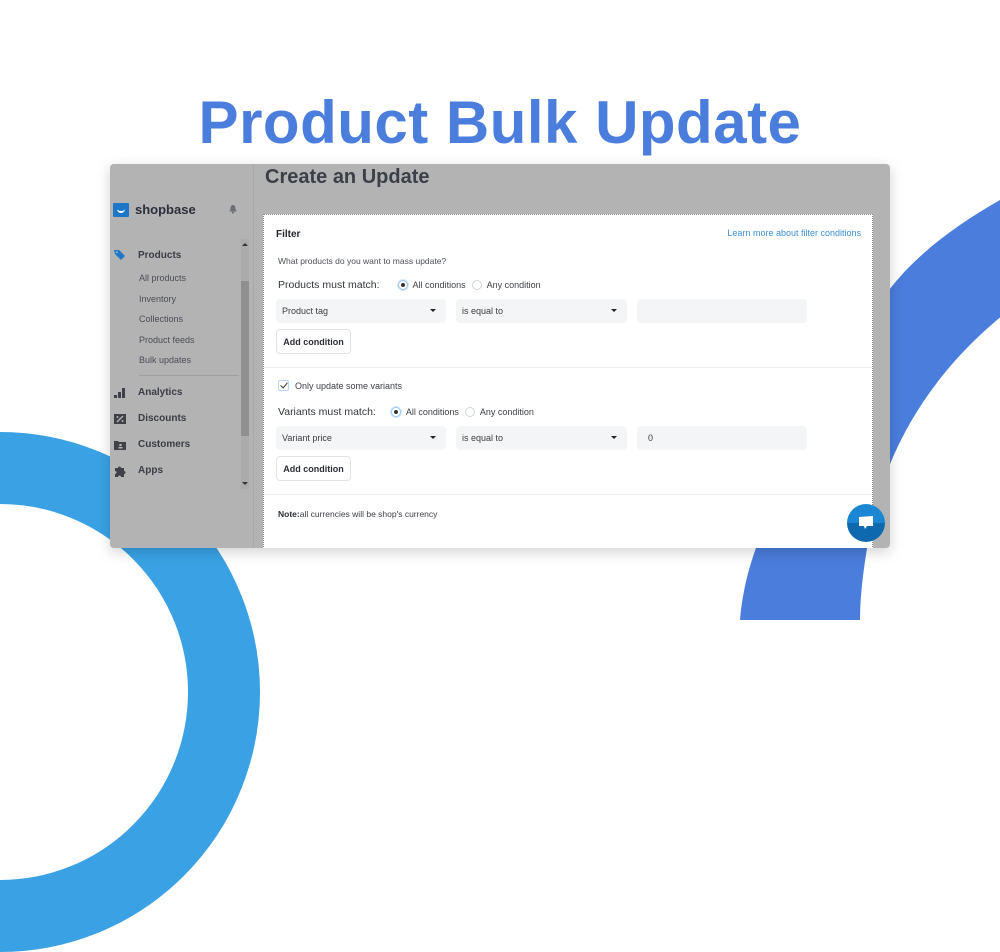  Describe the element at coordinates (722, 311) in the screenshot. I see `product-value-input` at that location.